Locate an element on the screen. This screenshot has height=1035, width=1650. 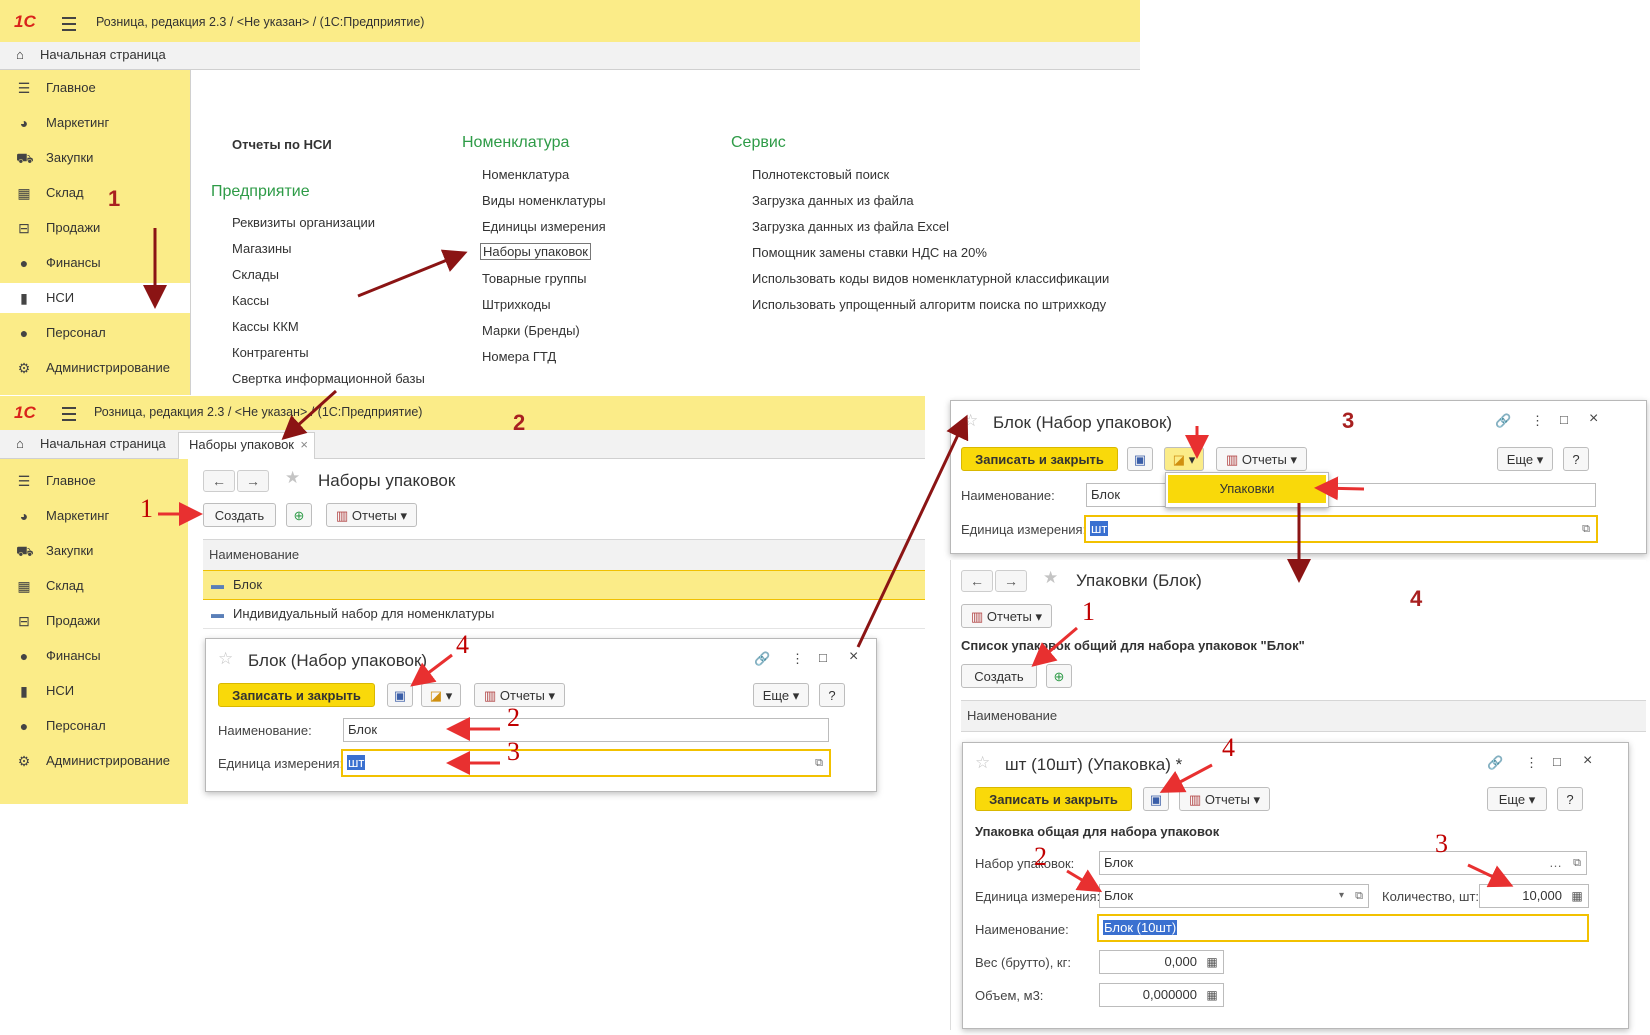
arrow-menu-packages is located at coordinates (1339, 488).